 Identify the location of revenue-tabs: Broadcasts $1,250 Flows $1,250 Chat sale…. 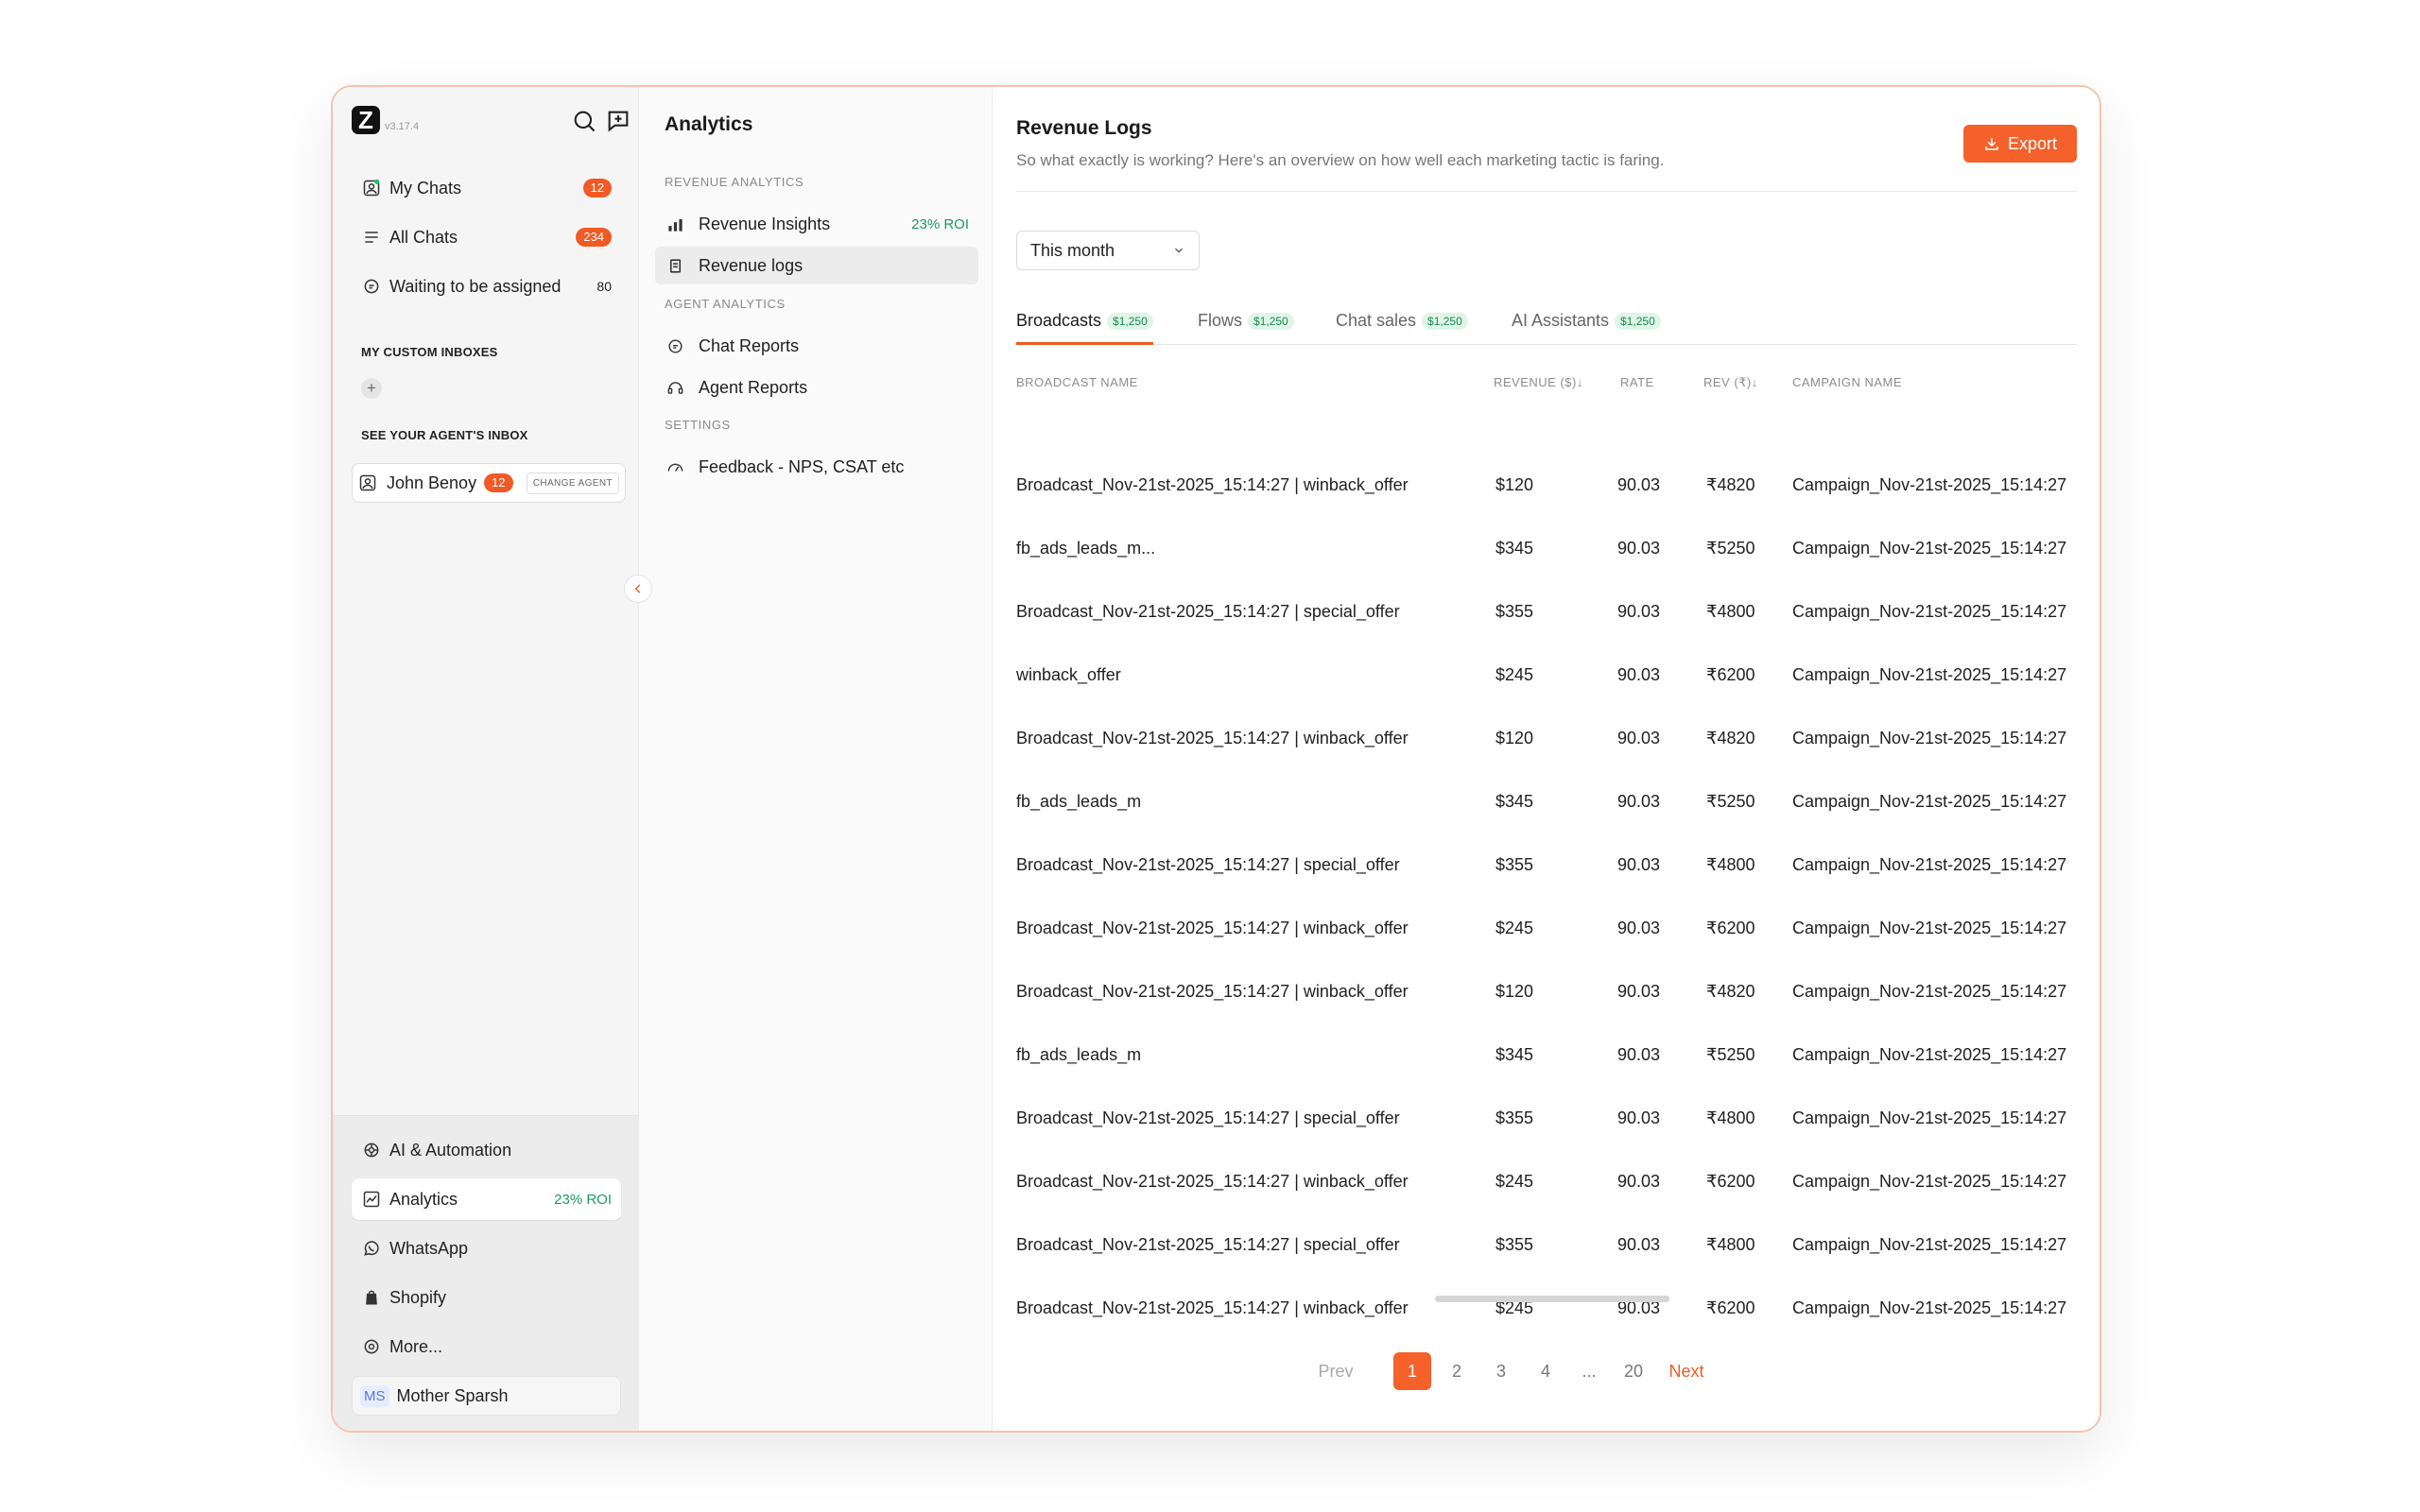
(1546, 328).